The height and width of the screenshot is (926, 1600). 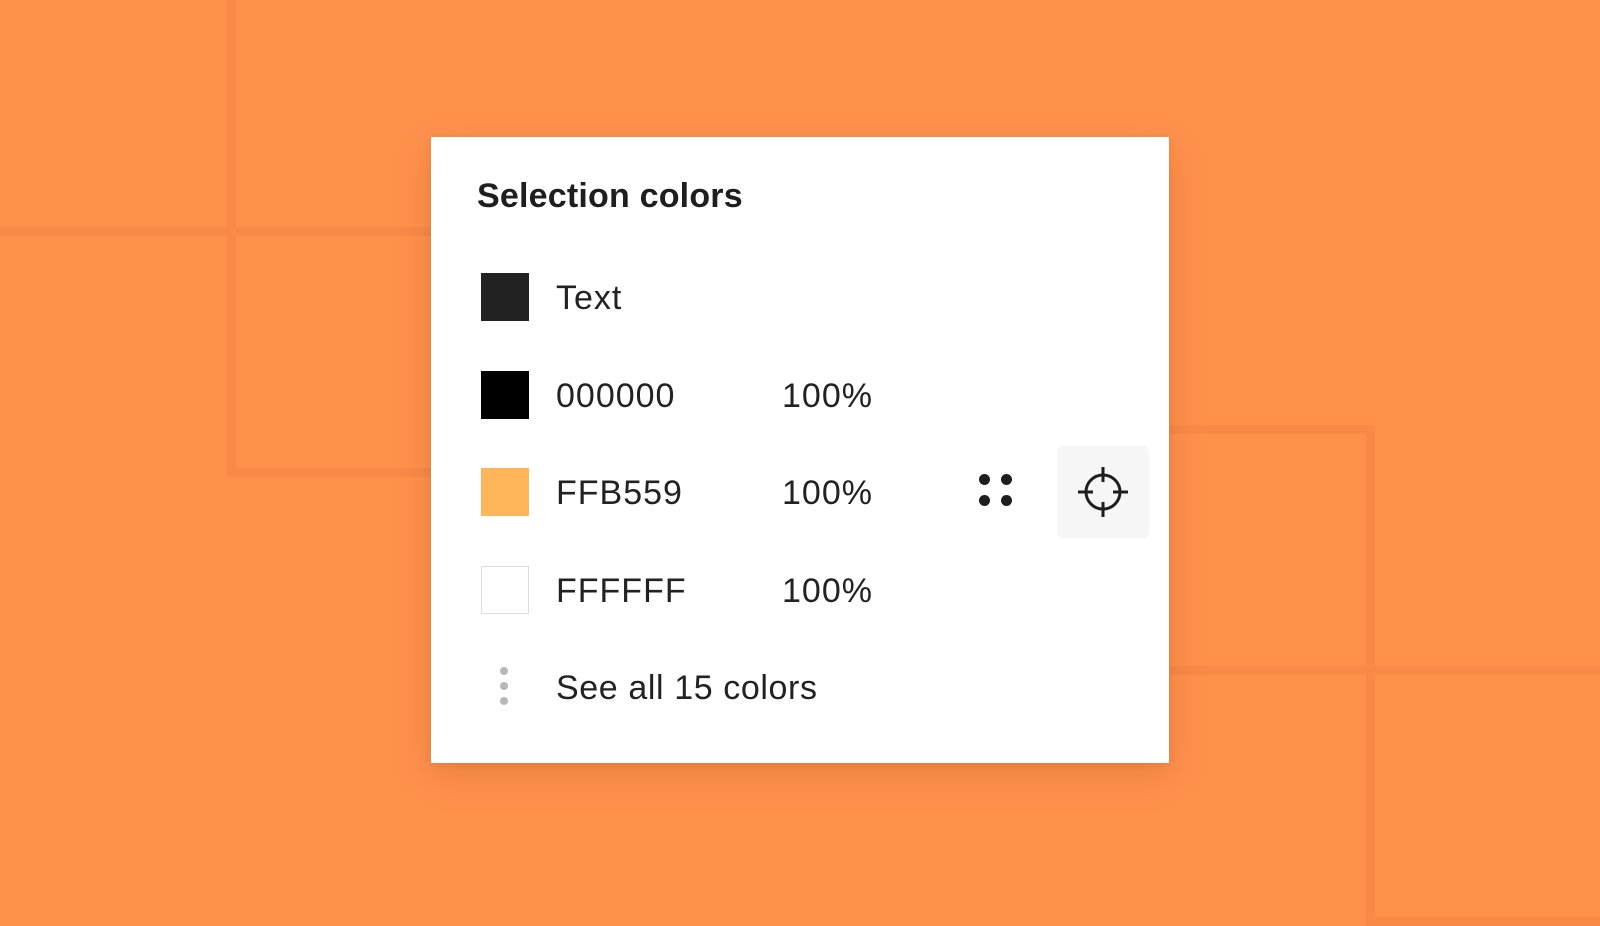 I want to click on color-row-ffb559: FFB559 100%, so click(x=800, y=492).